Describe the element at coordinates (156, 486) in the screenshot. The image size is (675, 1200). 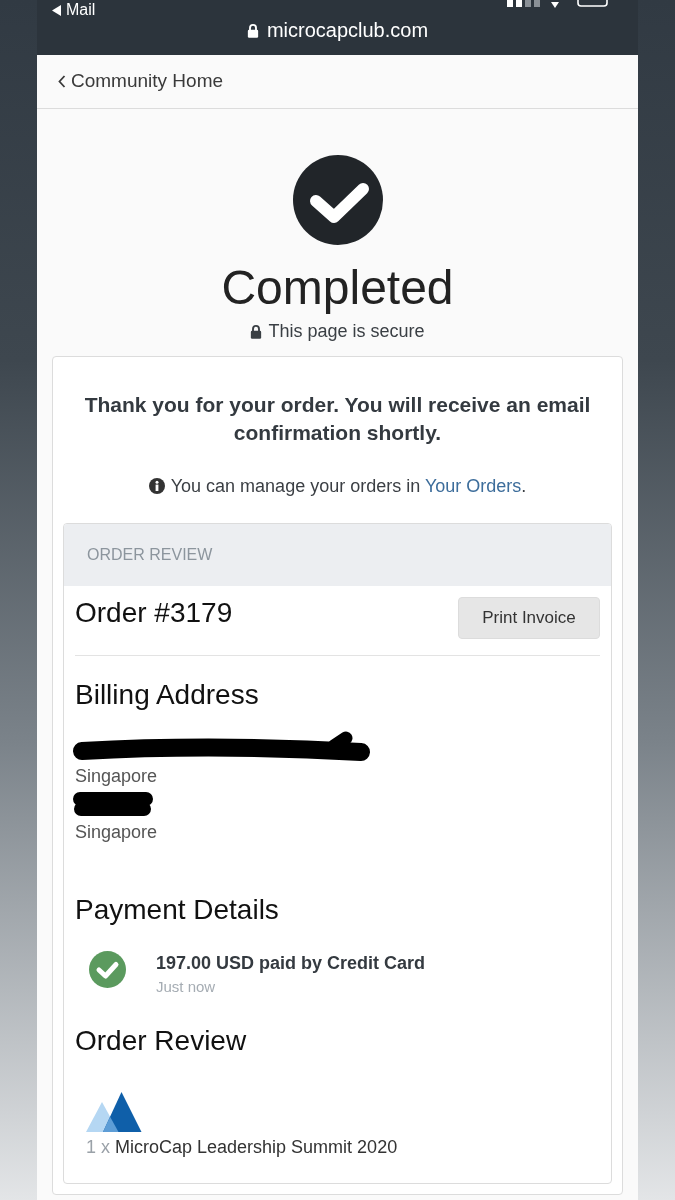
I see `info-icon` at that location.